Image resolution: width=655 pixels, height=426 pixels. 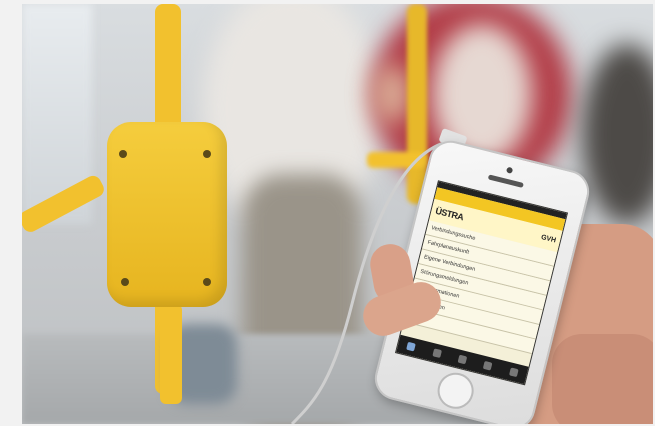 What do you see at coordinates (449, 214) in the screenshot?
I see `app-logo: ÜSTRA` at bounding box center [449, 214].